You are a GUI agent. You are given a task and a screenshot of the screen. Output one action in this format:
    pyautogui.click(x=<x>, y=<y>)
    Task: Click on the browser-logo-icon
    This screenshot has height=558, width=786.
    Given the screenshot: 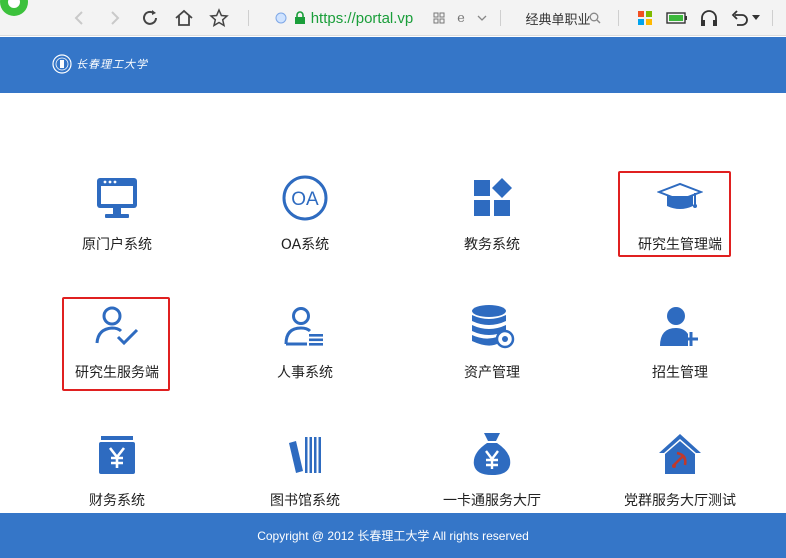 What is the action you would take?
    pyautogui.click(x=17, y=11)
    